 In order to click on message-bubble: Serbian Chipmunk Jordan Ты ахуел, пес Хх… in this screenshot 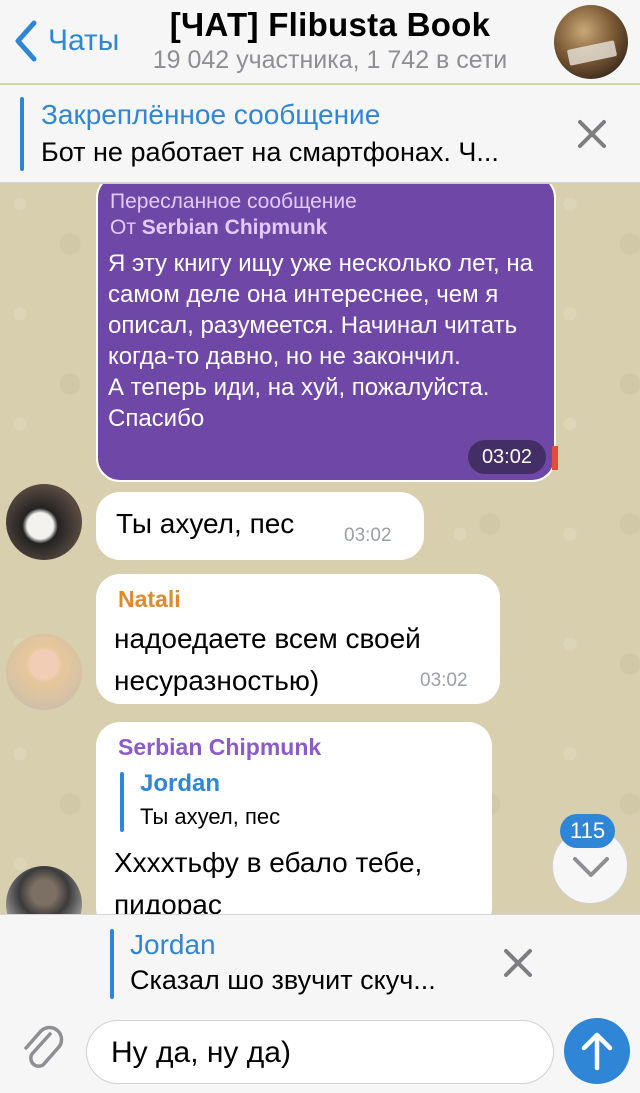, I will do `click(294, 818)`.